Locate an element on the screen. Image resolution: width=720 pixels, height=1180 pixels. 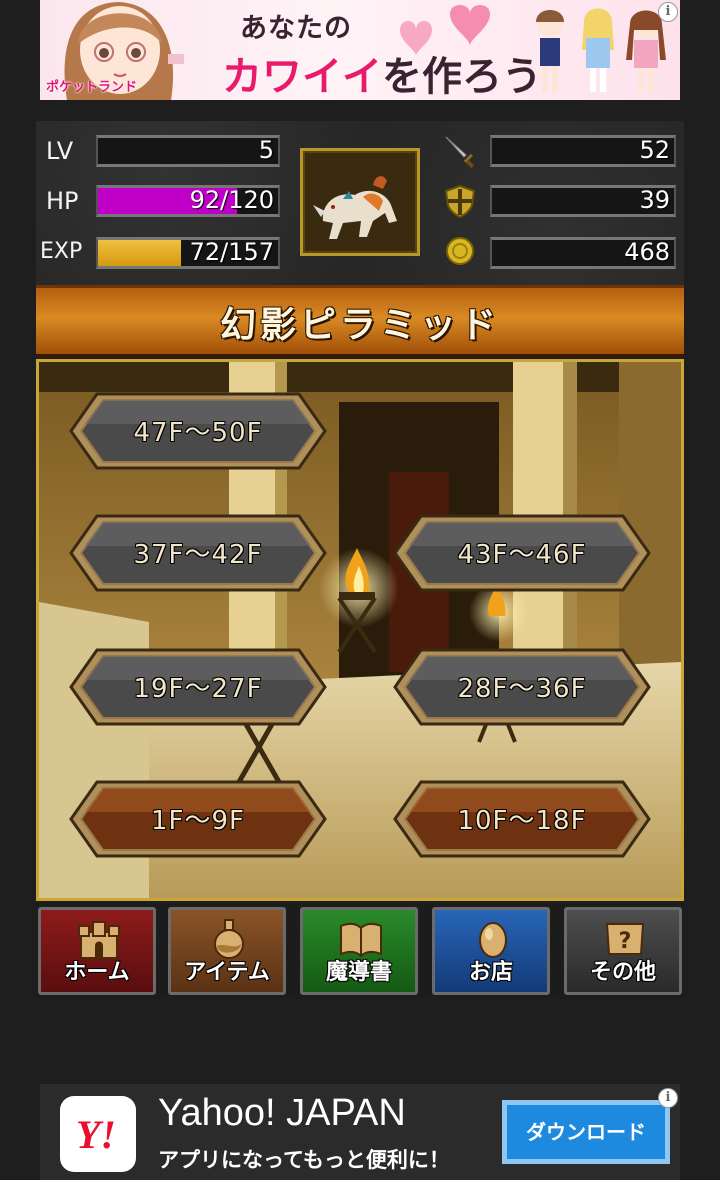
hp-value: 92/120 is located at coordinates (231, 200).